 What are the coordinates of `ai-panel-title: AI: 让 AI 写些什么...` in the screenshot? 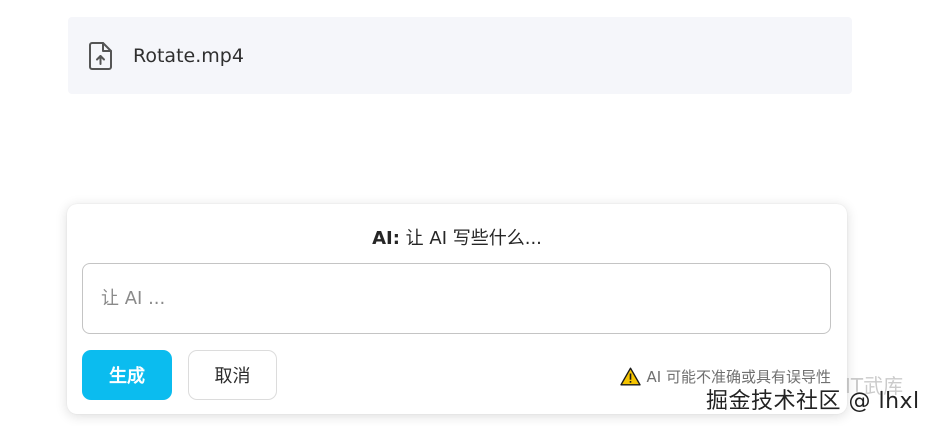 It's located at (457, 237).